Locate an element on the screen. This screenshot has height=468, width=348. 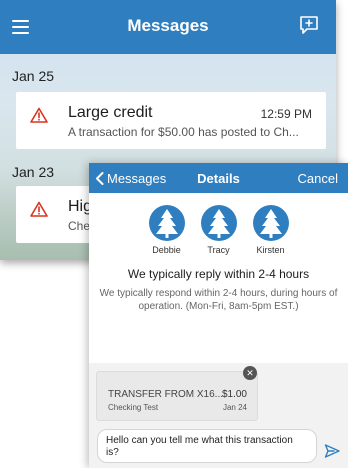
transaction-account: Checking Test is located at coordinates (133, 407).